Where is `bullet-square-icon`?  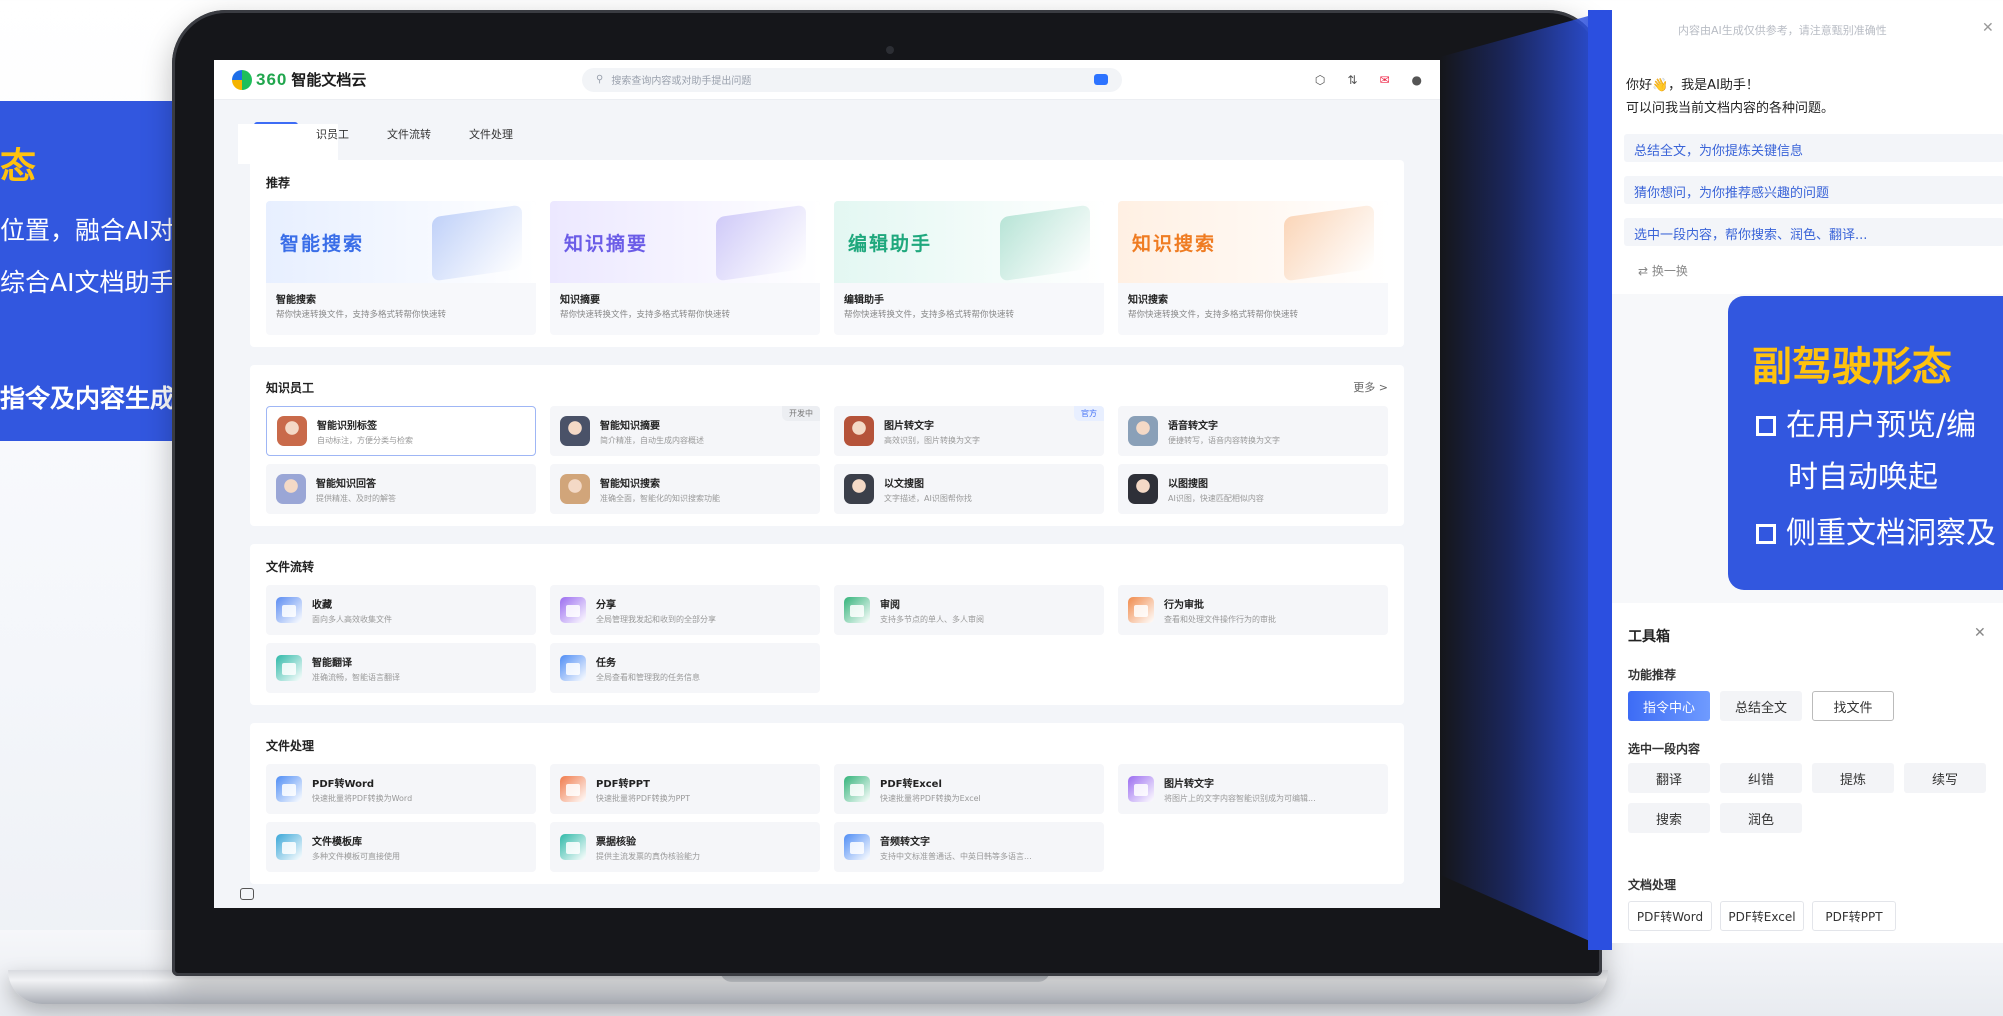 bullet-square-icon is located at coordinates (1766, 534).